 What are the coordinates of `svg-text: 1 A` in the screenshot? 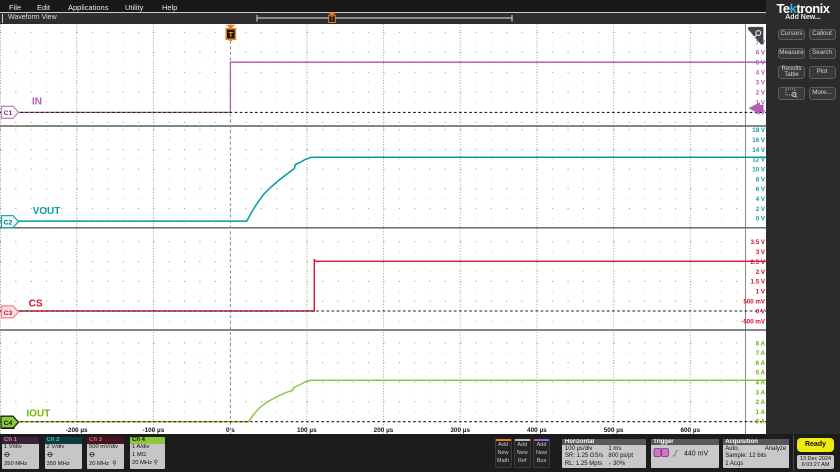 It's located at (761, 412).